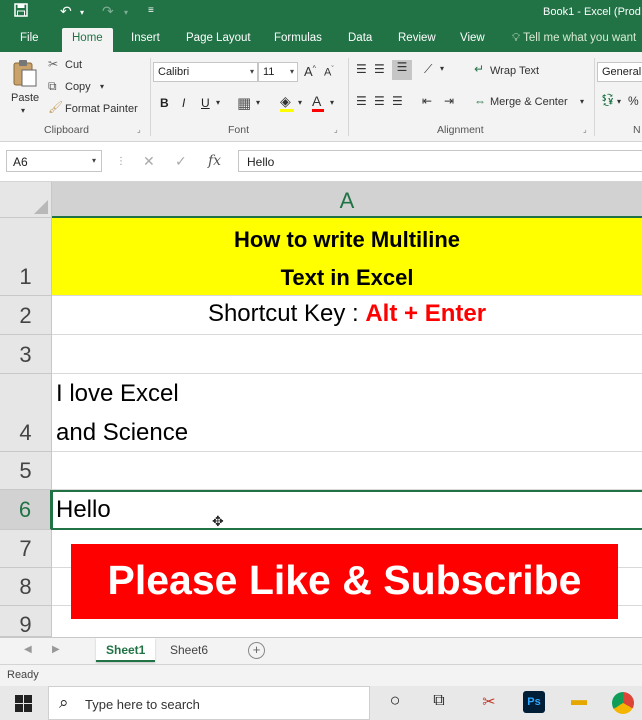 This screenshot has width=642, height=720. What do you see at coordinates (623, 703) in the screenshot?
I see `chrome-icon` at bounding box center [623, 703].